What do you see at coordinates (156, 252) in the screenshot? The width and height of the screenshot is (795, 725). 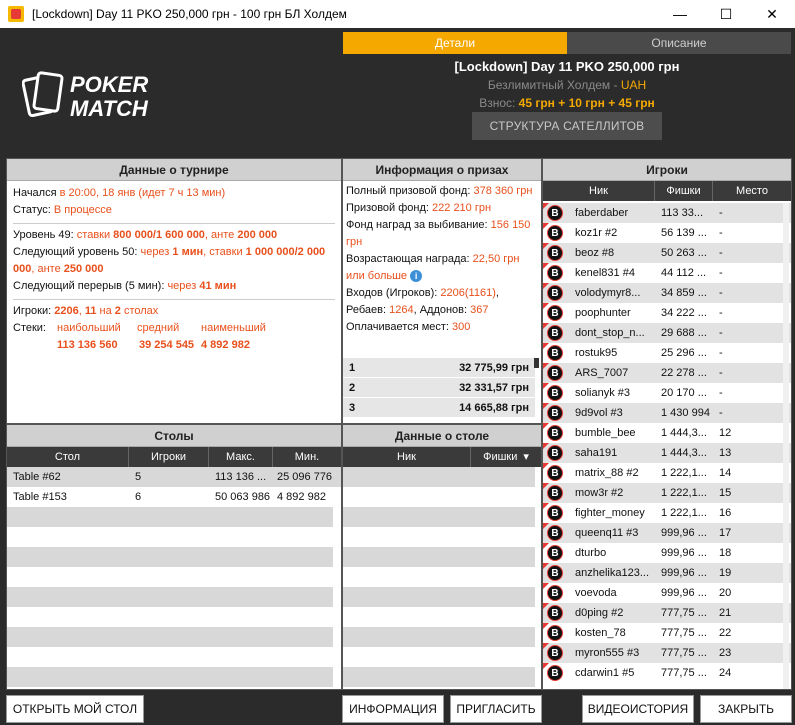 I see `next-level-in-pre: через` at bounding box center [156, 252].